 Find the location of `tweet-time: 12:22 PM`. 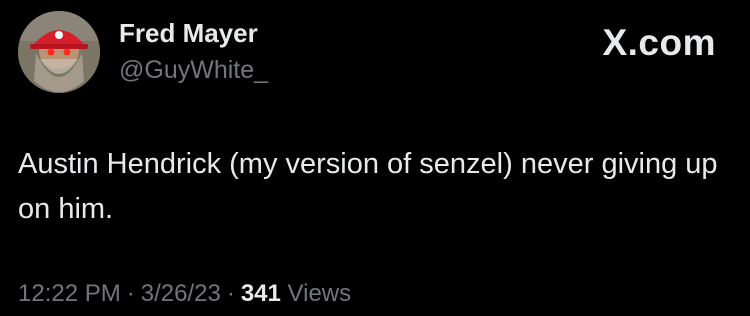

tweet-time: 12:22 PM is located at coordinates (69, 293).